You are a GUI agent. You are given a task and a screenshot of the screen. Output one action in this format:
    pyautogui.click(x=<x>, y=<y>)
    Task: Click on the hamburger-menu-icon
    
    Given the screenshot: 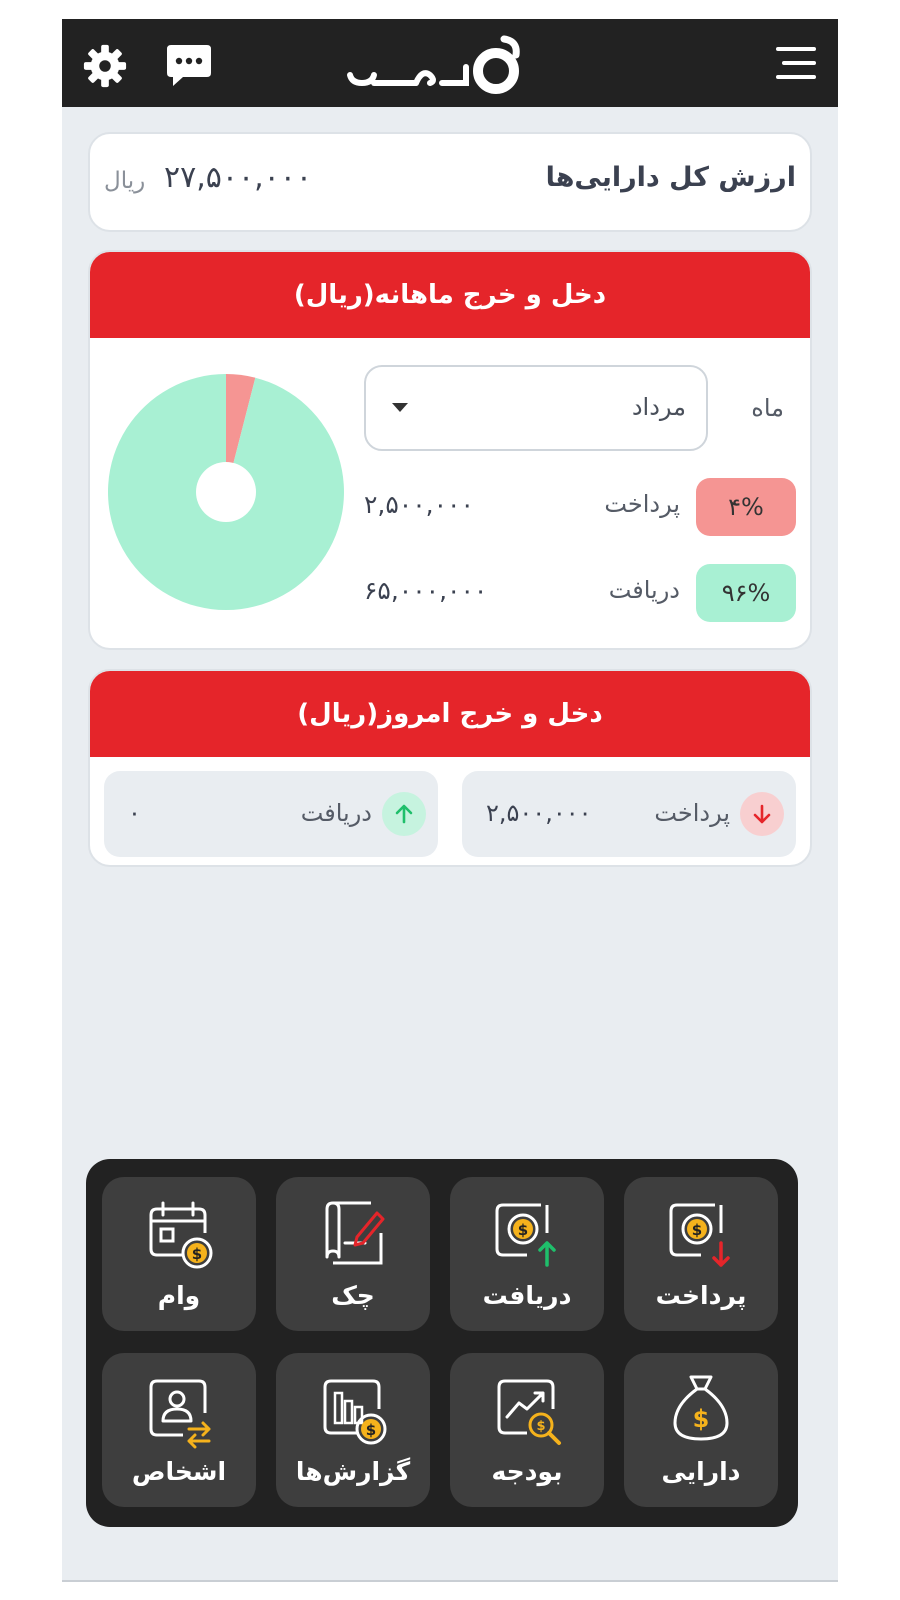 What is the action you would take?
    pyautogui.click(x=796, y=63)
    